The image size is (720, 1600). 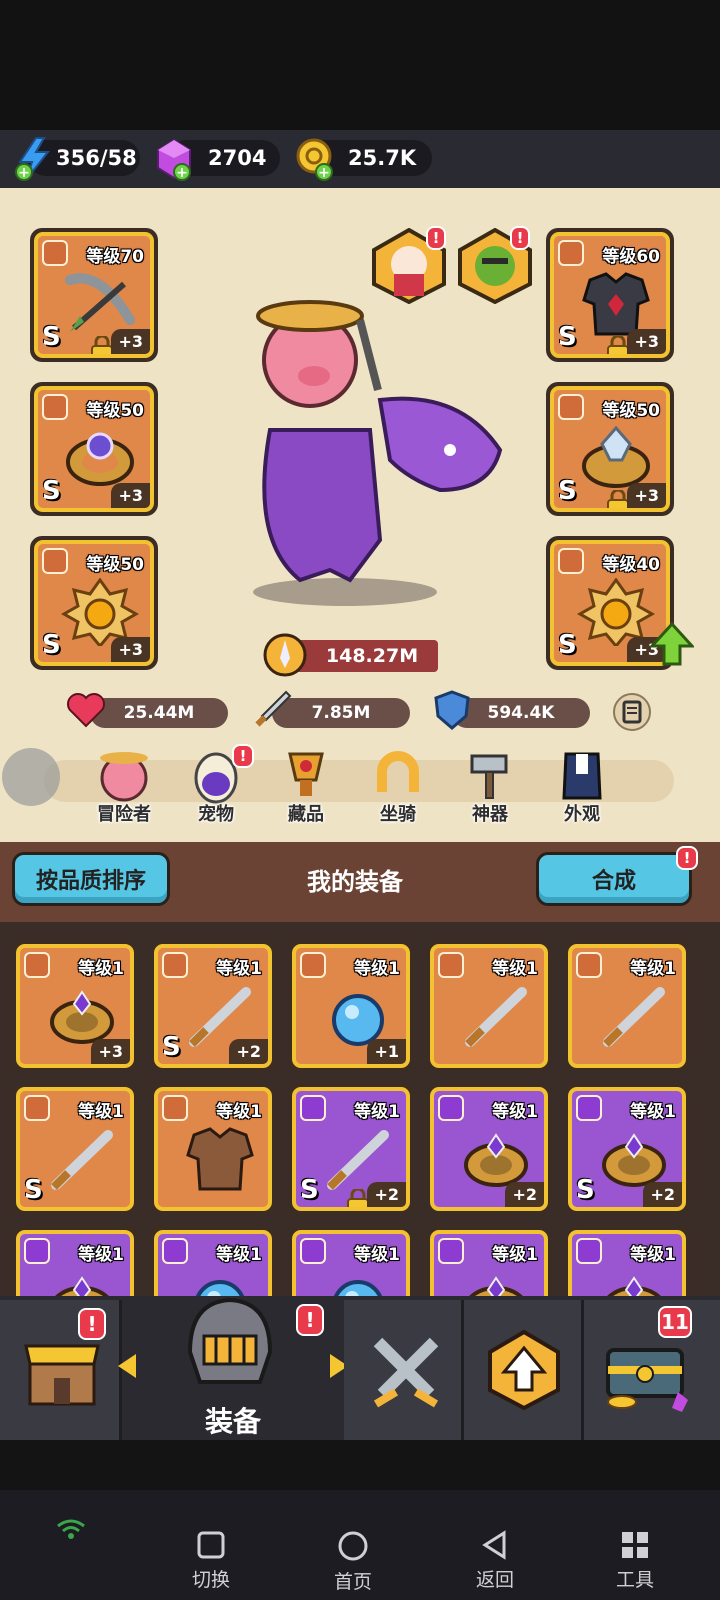 I want to click on tab-collection: 藏品, so click(x=306, y=788).